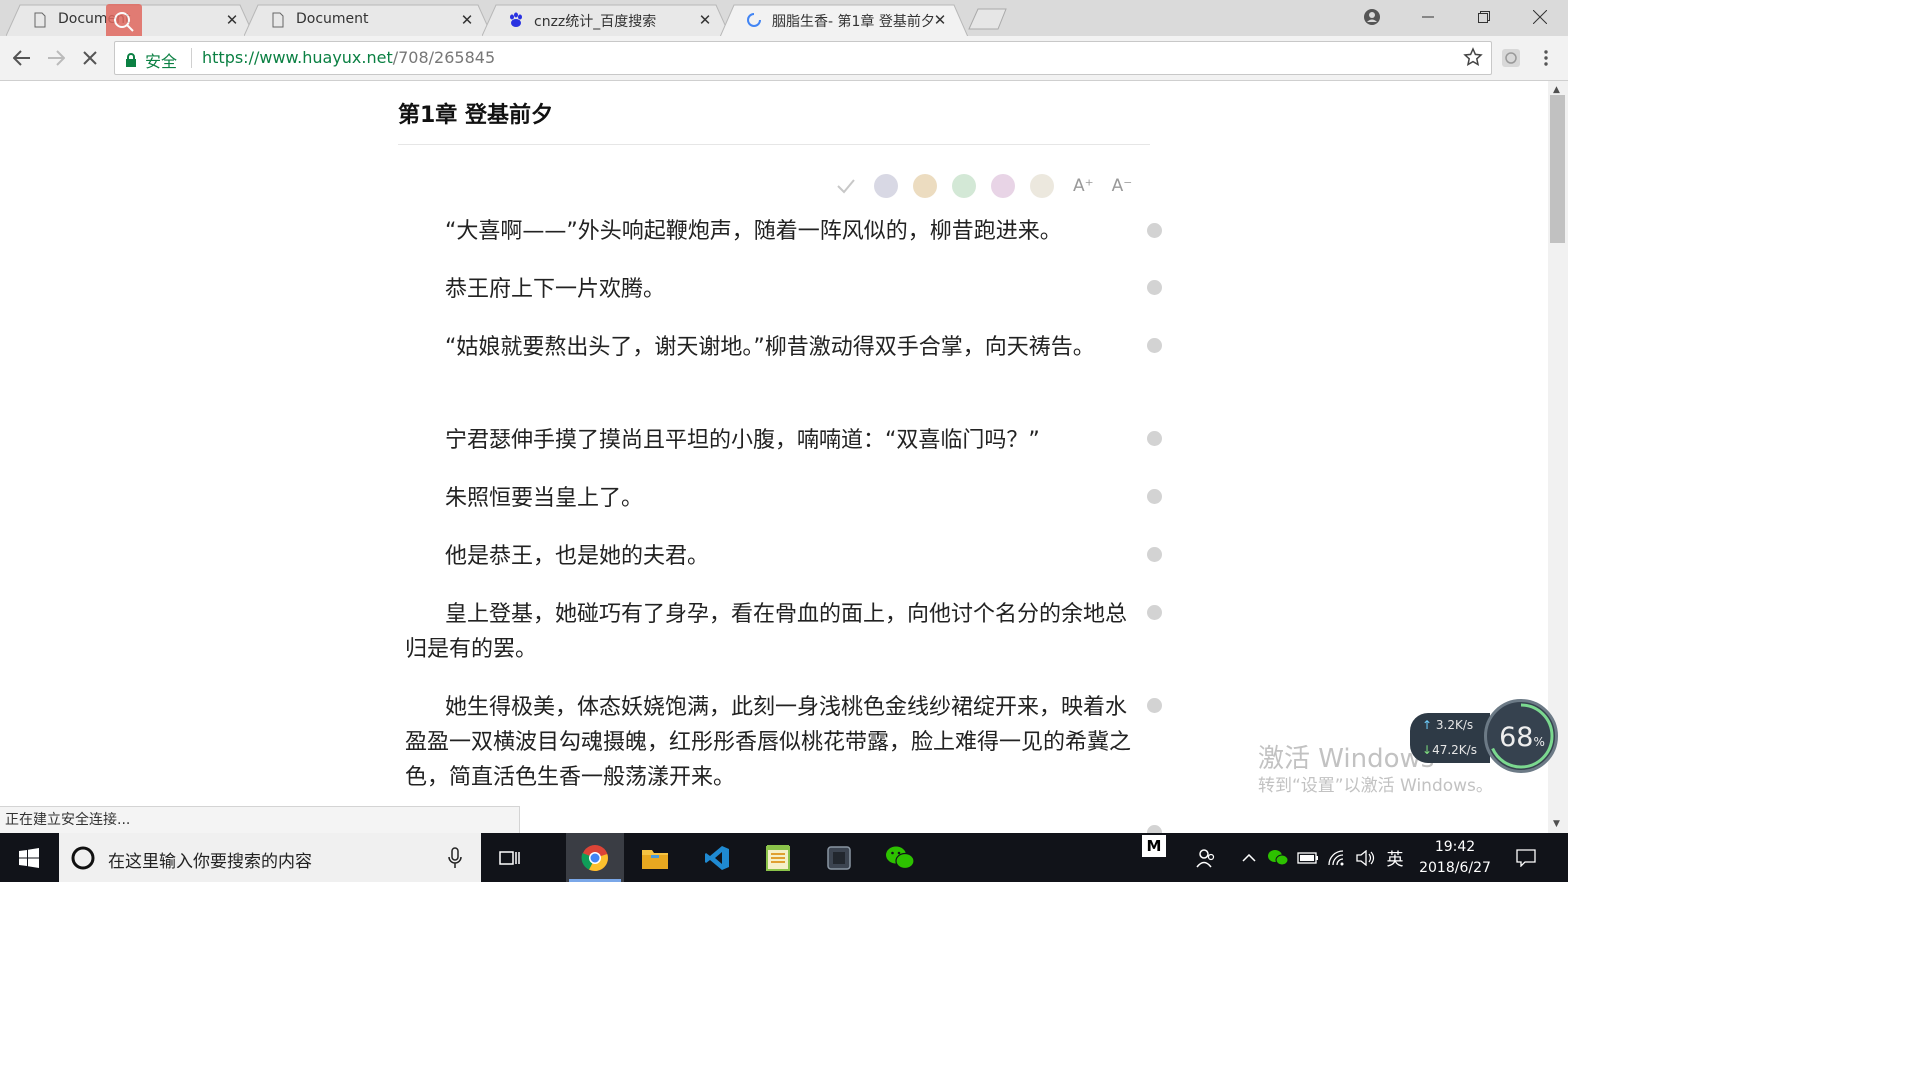 The width and height of the screenshot is (1920, 1080). What do you see at coordinates (803, 58) in the screenshot?
I see `address-bar: 安全 https://www.huayux.net/708/265845` at bounding box center [803, 58].